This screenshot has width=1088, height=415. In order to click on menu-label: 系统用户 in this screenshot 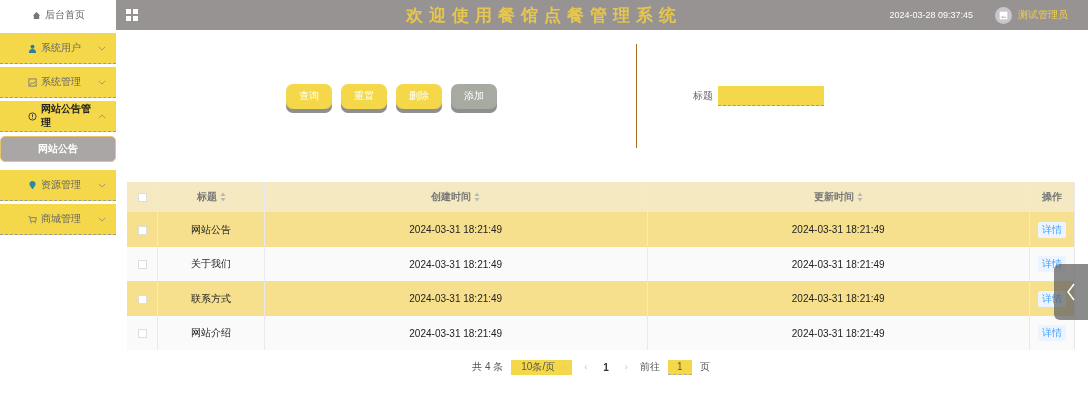, I will do `click(61, 48)`.